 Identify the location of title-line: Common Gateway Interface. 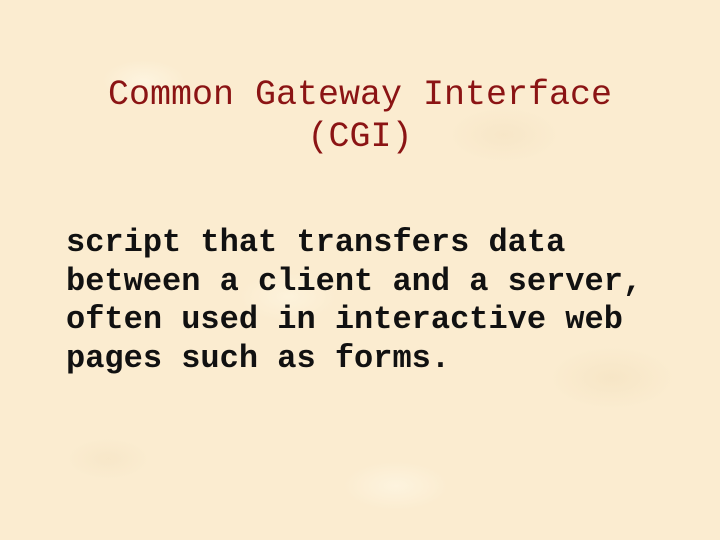
(360, 95).